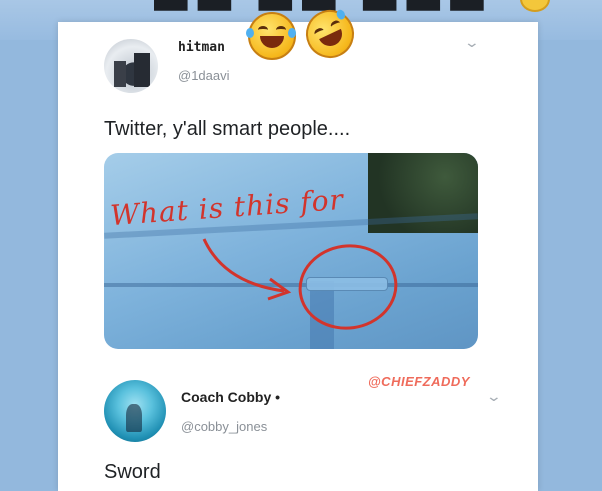  What do you see at coordinates (472, 42) in the screenshot?
I see `chevron-down-icon: ⌄` at bounding box center [472, 42].